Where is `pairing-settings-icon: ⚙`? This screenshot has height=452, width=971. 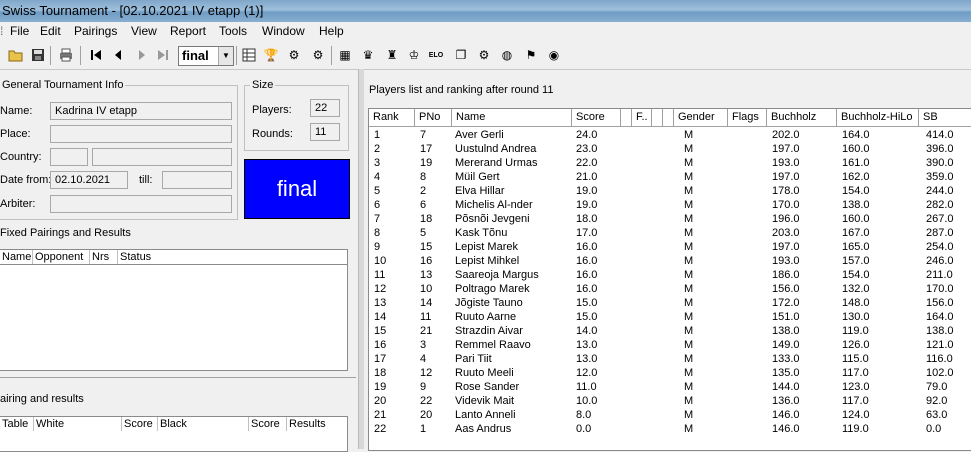
pairing-settings-icon: ⚙ is located at coordinates (318, 55).